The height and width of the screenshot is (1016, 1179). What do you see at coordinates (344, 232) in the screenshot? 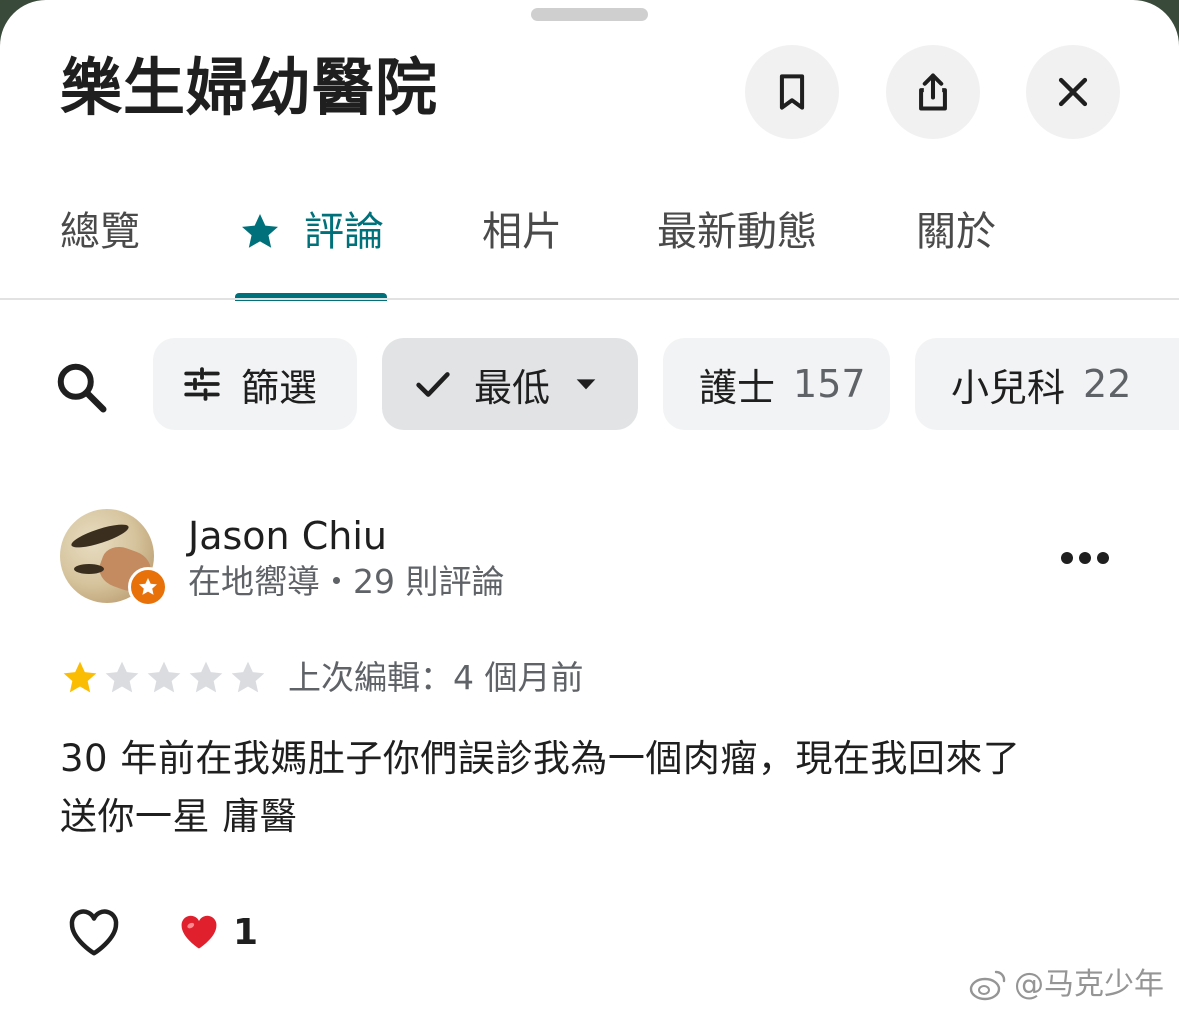
I see `tab-label: 評論` at bounding box center [344, 232].